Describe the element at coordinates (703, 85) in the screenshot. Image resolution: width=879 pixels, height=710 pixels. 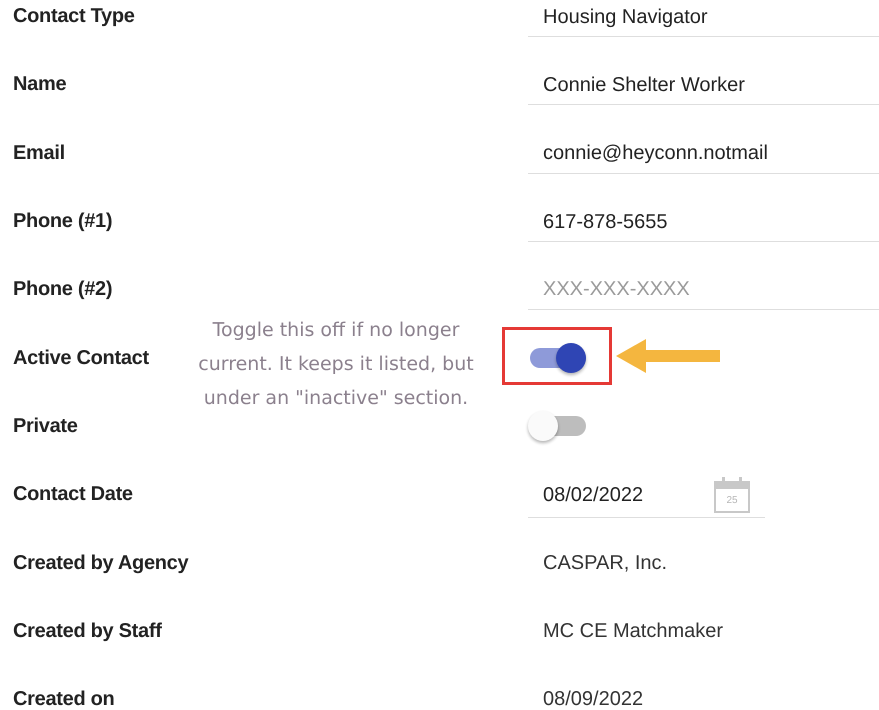
I see `text-field: Connie Shelter Worker` at that location.